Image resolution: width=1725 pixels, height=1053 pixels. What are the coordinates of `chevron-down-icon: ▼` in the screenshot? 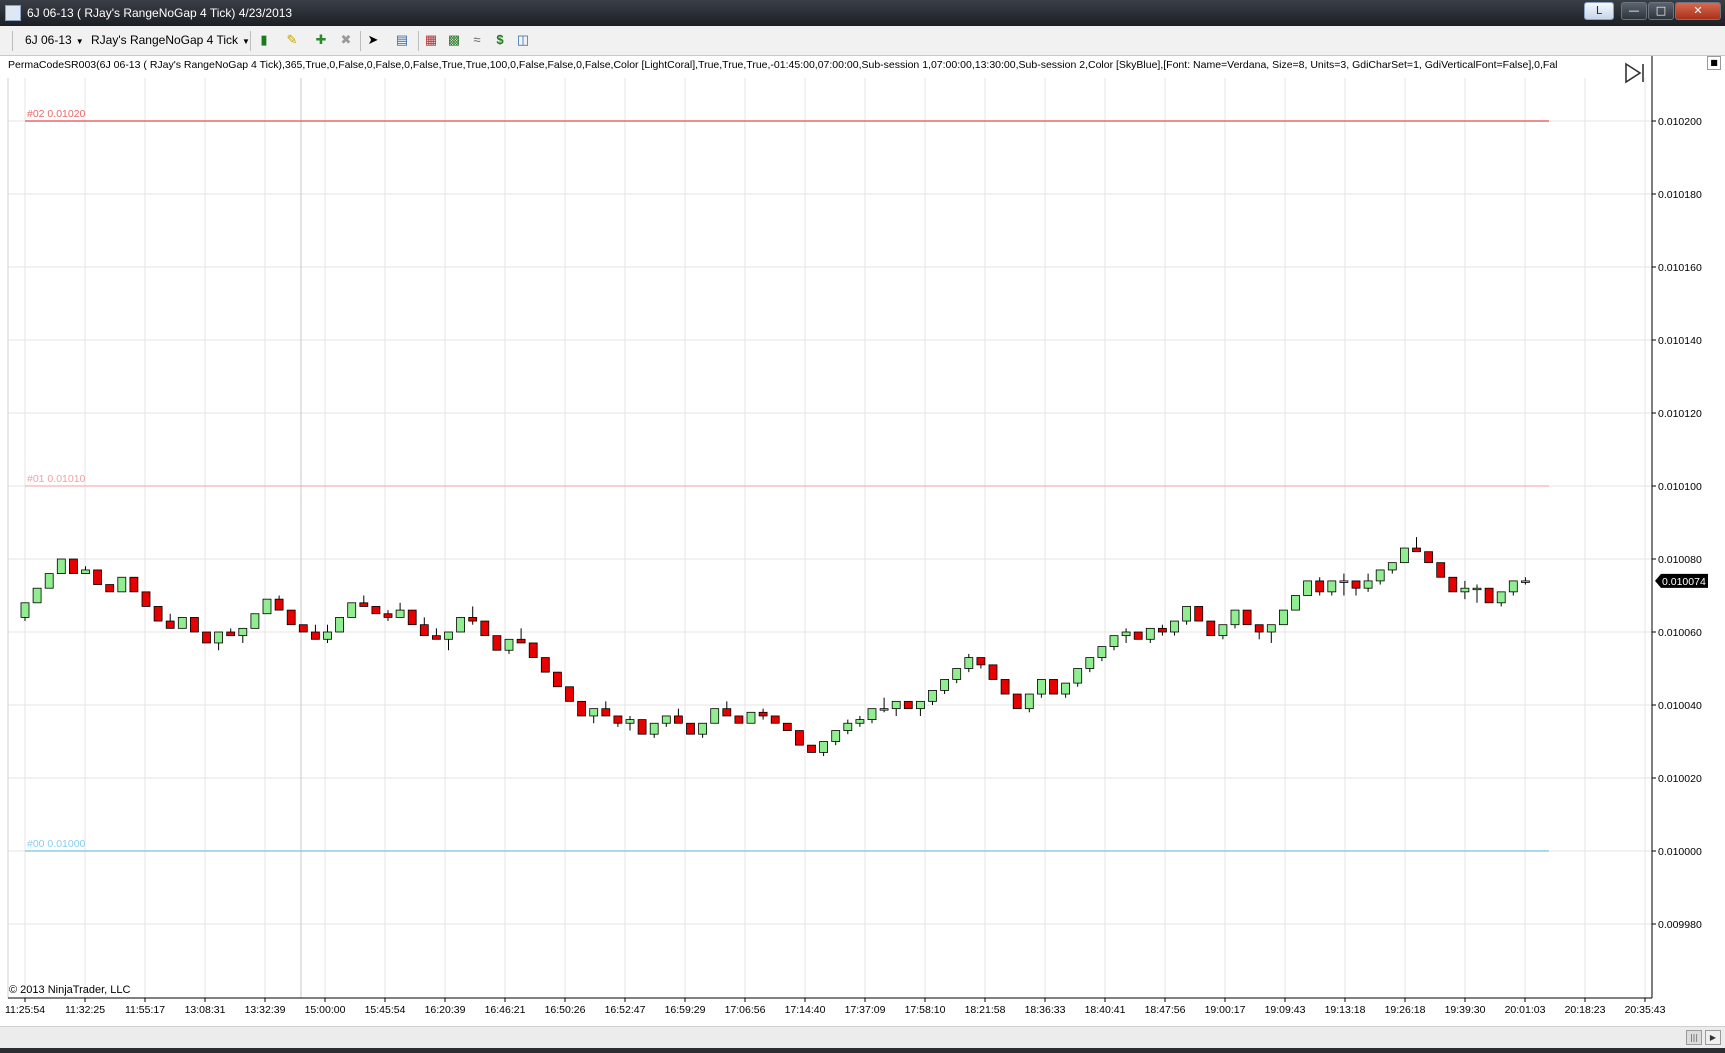 It's located at (79, 41).